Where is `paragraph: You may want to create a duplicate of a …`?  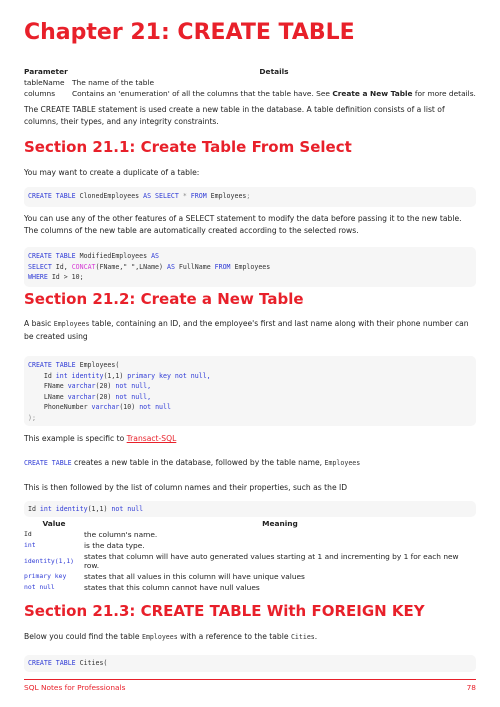 paragraph: You may want to create a duplicate of a … is located at coordinates (112, 172).